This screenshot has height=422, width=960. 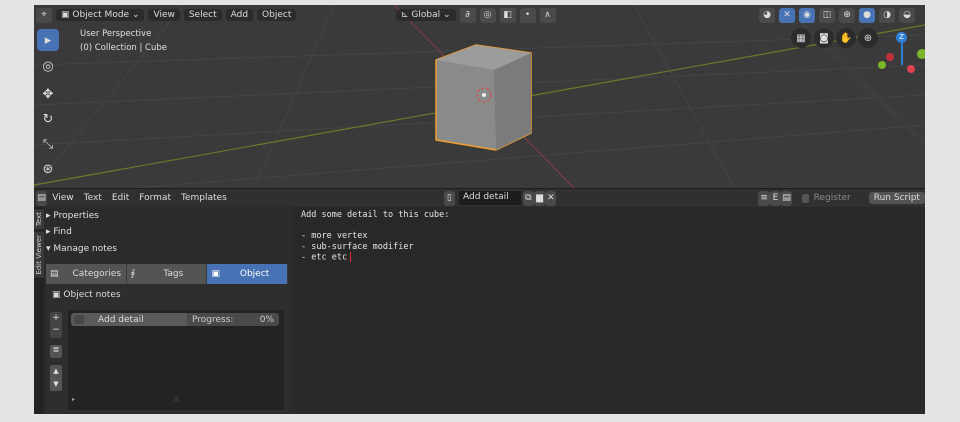 I want to click on viewport-header-left: ⌖ ▣ Object Mode ⌄ View Select Add Object, so click(x=166, y=15).